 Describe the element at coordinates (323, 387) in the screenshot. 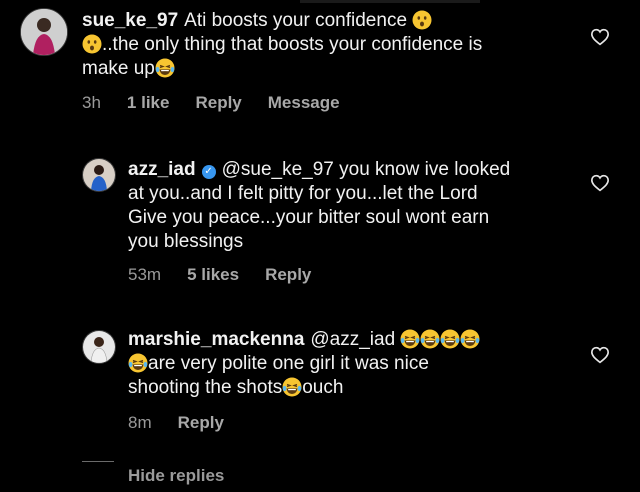

I see `comment-text: ouch` at that location.